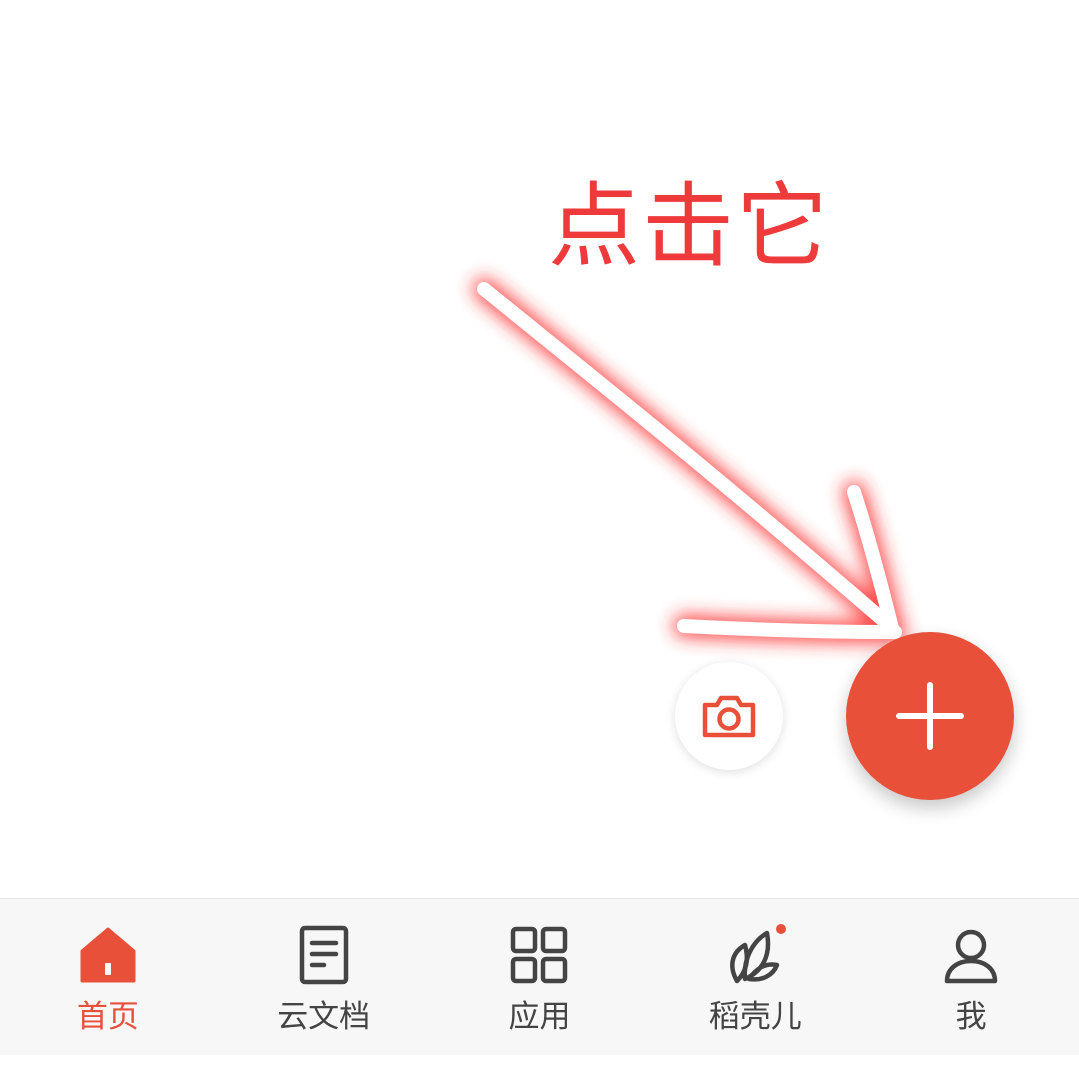 This screenshot has height=1076, width=1079. What do you see at coordinates (755, 1017) in the screenshot?
I see `nav-label-docer: 稻壳儿` at bounding box center [755, 1017].